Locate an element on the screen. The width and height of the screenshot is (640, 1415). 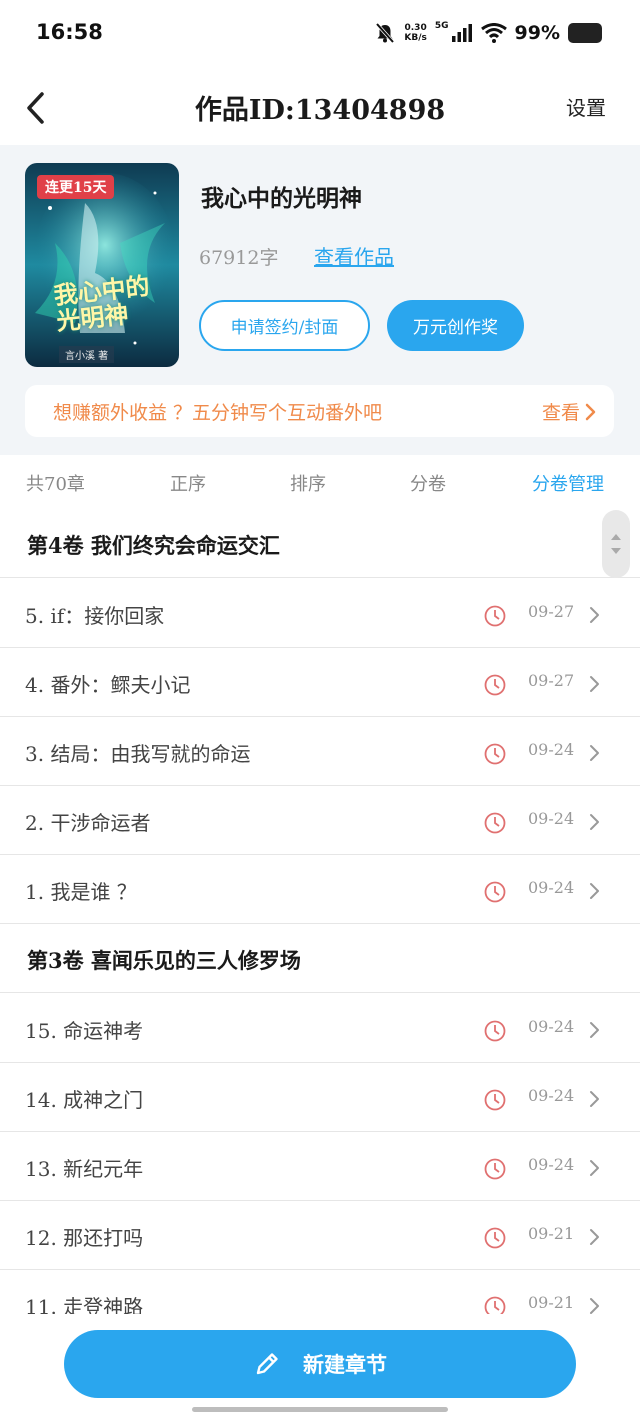
page-title: 作品ID:13404898 is located at coordinates (320, 110).